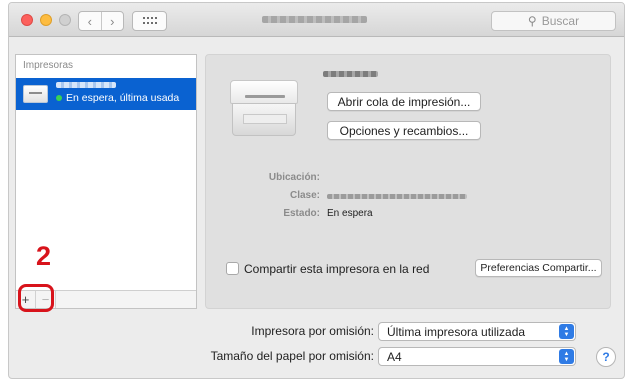  I want to click on default-printer-label: Impresora por omisión:, so click(312, 331).